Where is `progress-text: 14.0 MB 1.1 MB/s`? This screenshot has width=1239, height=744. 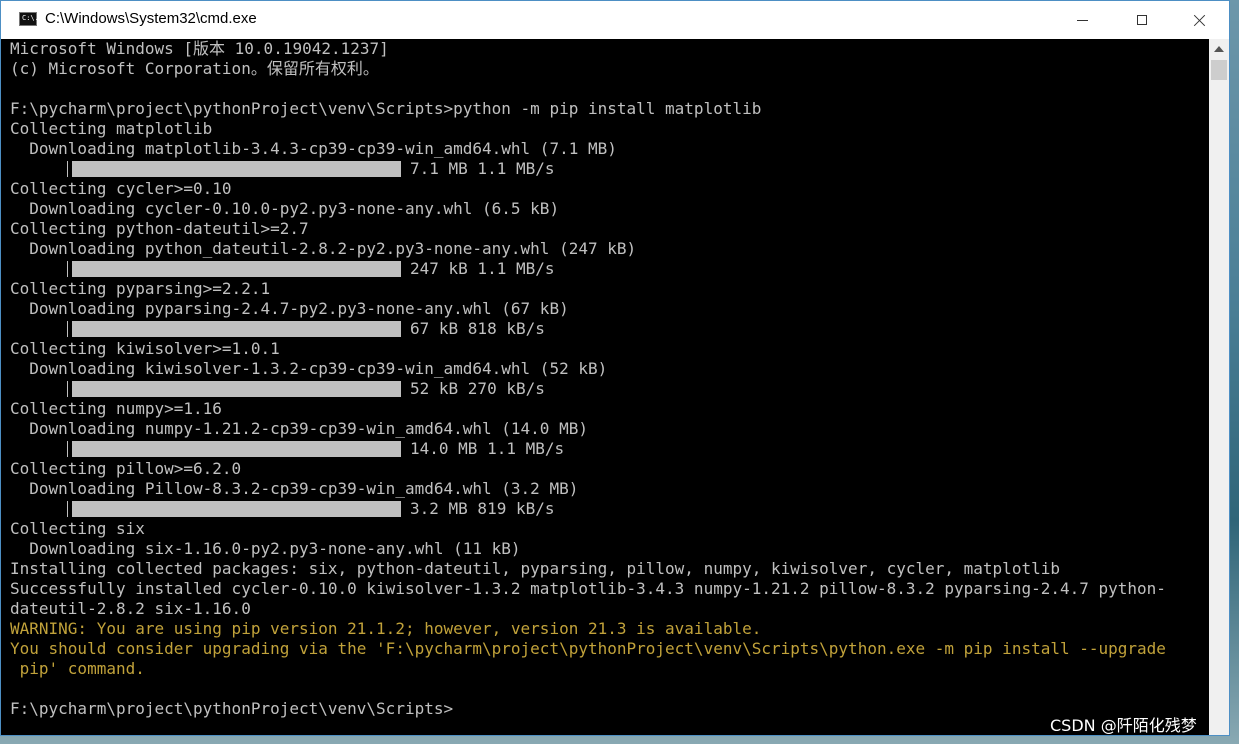
progress-text: 14.0 MB 1.1 MB/s is located at coordinates (487, 448).